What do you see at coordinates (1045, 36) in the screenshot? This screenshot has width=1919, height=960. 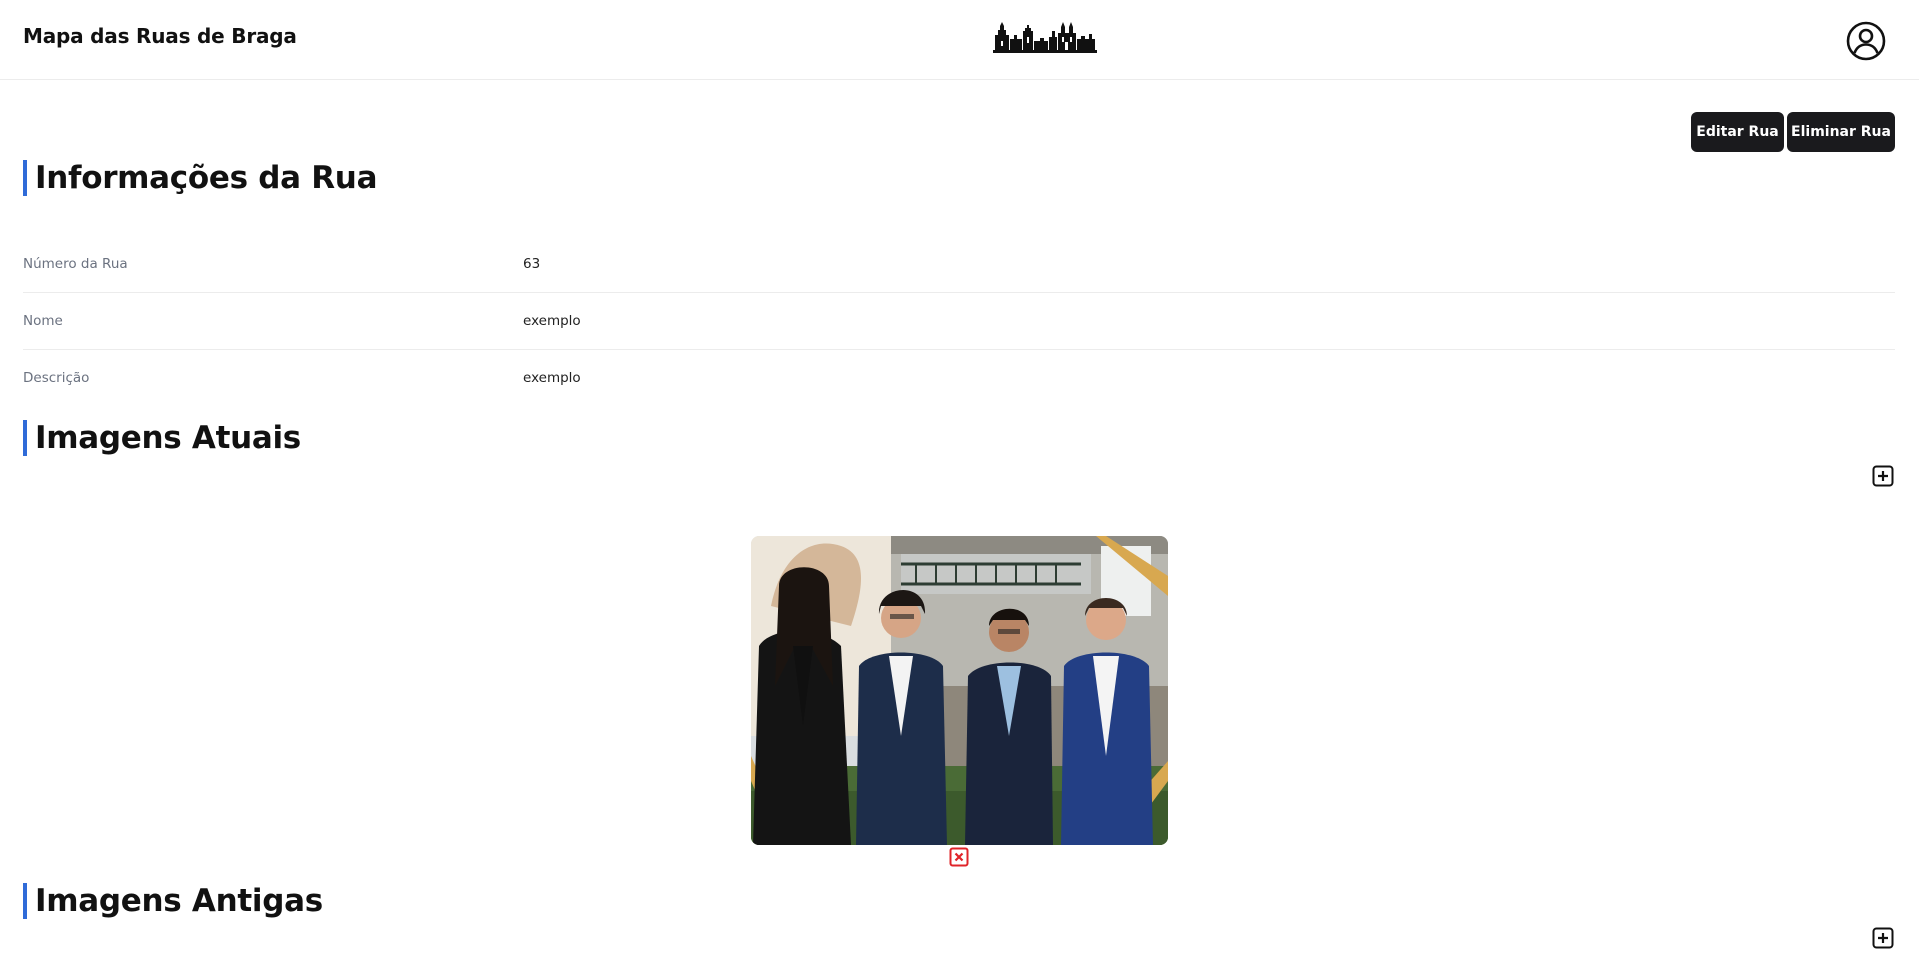 I see `braga-skyline-logo` at bounding box center [1045, 36].